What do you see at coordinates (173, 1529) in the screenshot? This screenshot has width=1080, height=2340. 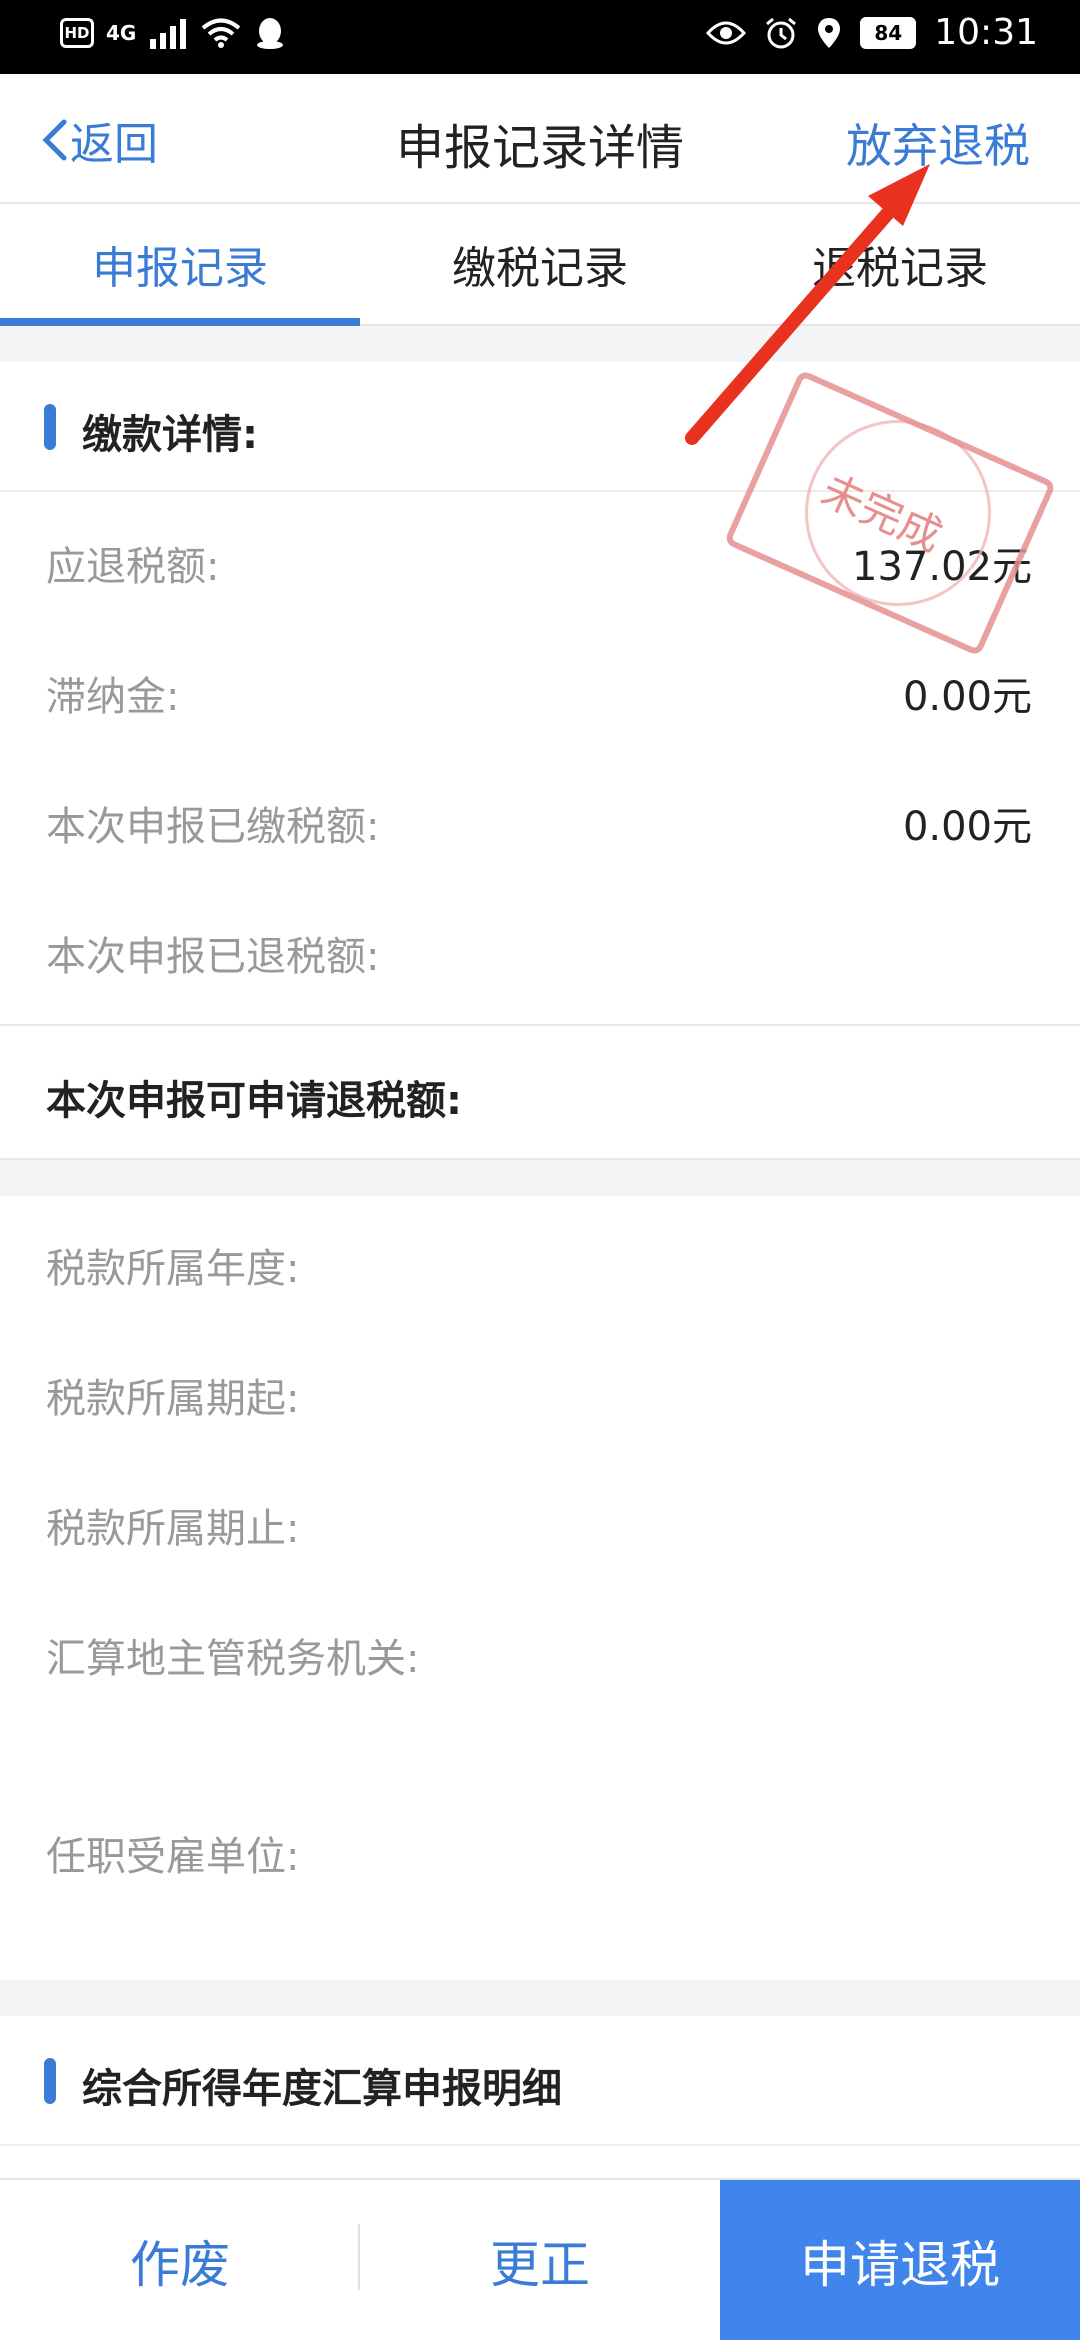 I see `tax-period-end-label: 税款所属期止:` at bounding box center [173, 1529].